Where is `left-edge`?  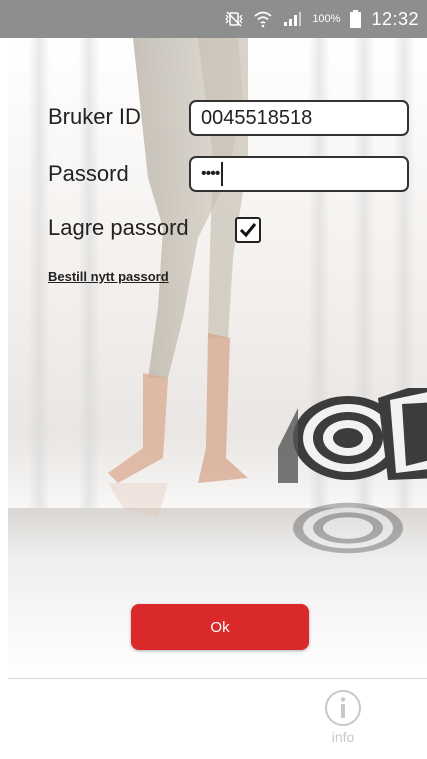
left-edge is located at coordinates (4, 398).